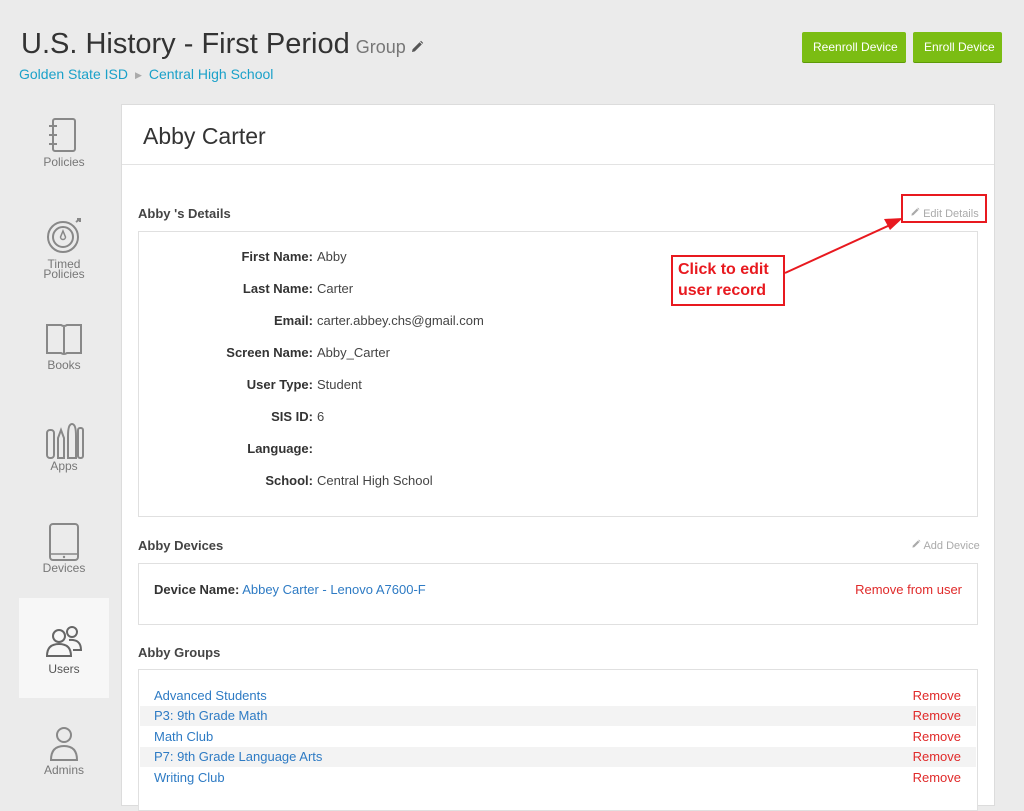  What do you see at coordinates (64, 466) in the screenshot?
I see `sidebar-item-label: Apps` at bounding box center [64, 466].